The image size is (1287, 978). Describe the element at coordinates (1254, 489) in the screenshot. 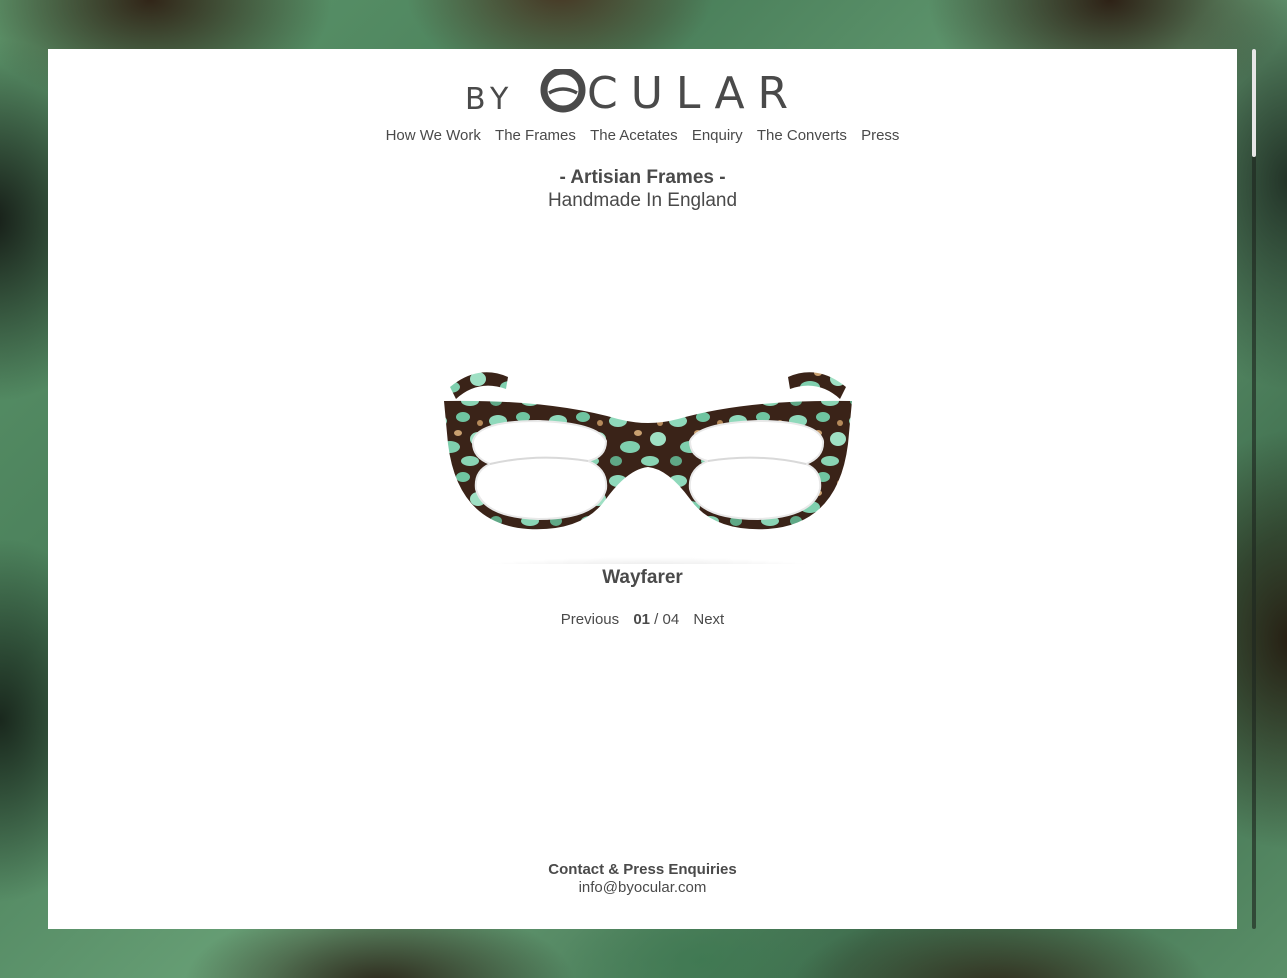

I see `scrollbar` at that location.